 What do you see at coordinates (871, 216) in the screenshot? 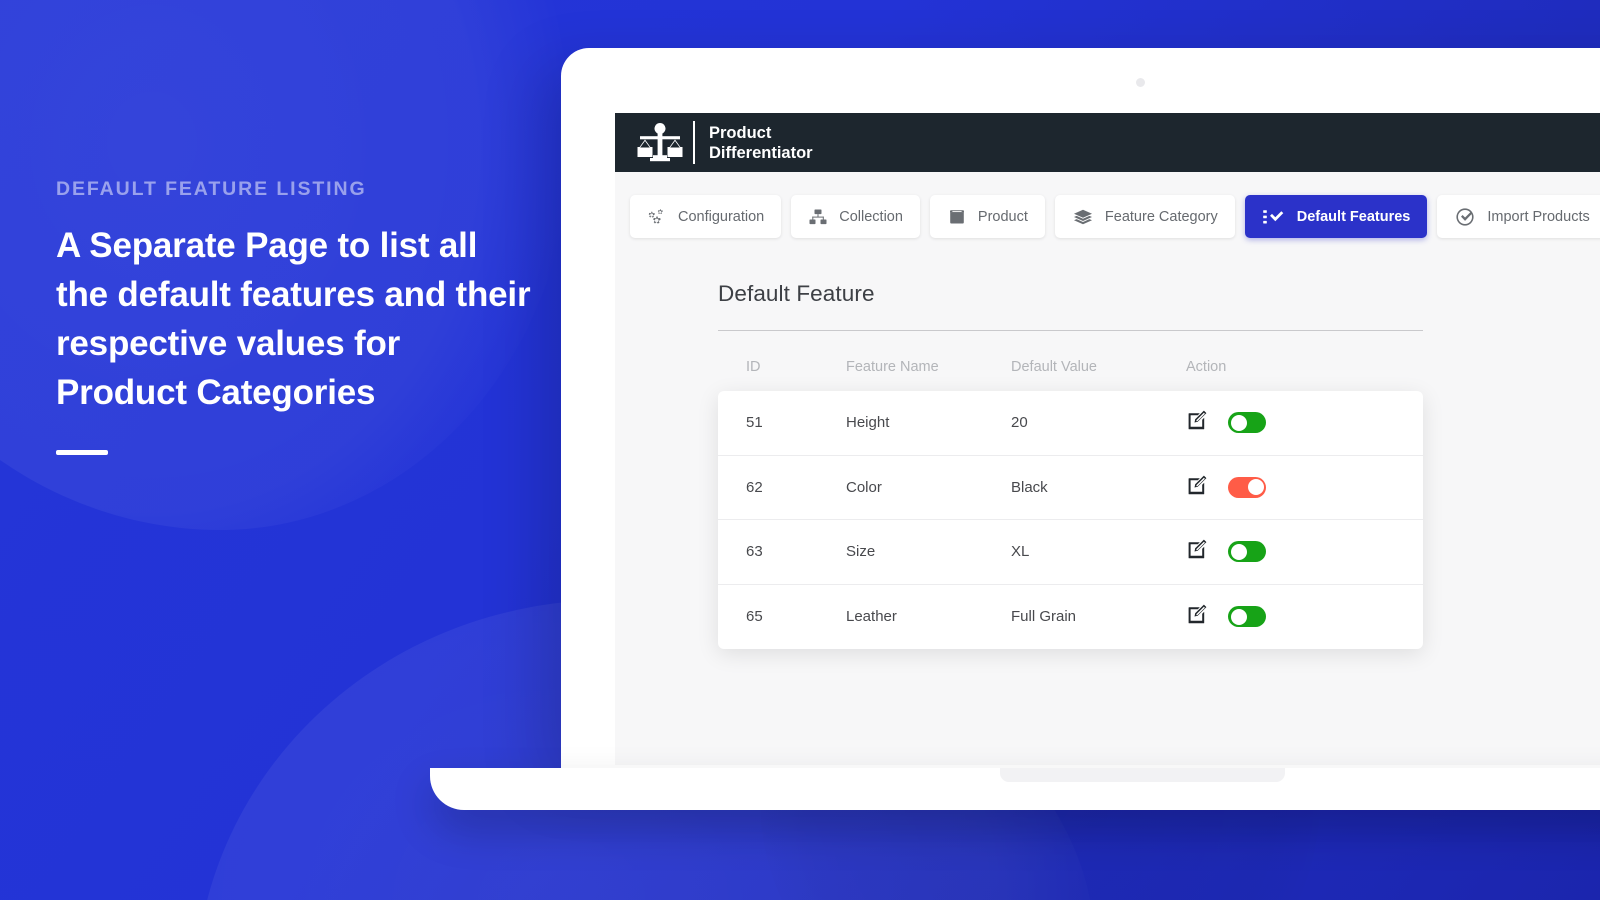
I see `tab-label: Collection` at bounding box center [871, 216].